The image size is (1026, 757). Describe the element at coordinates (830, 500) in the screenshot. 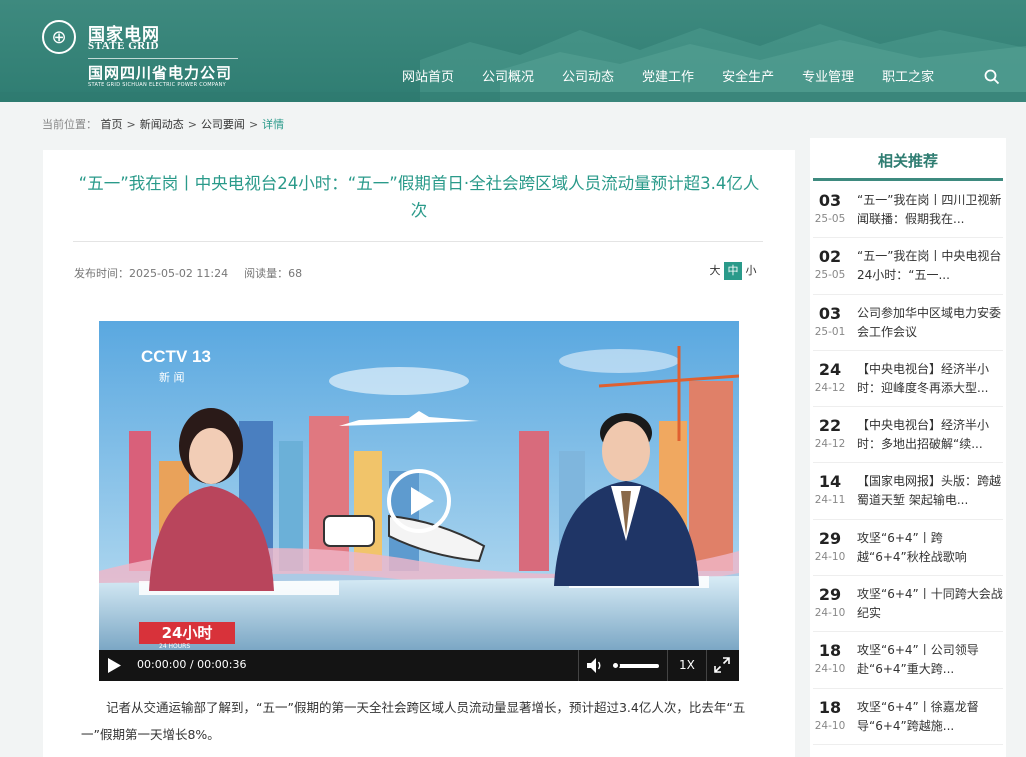

I see `related-item-month: 24-11` at that location.